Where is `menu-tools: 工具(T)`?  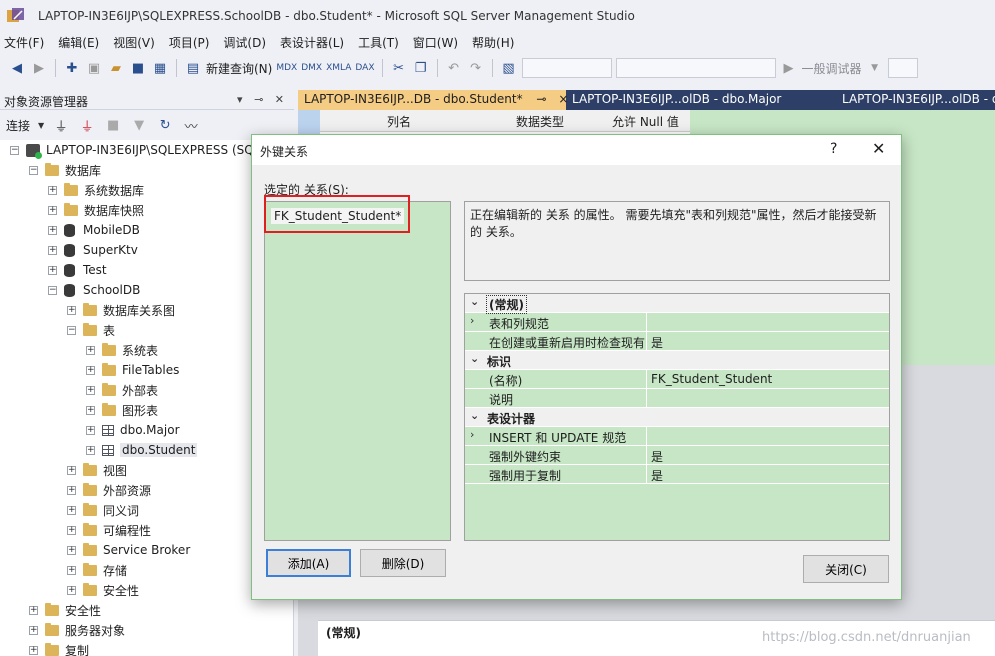
menu-tools: 工具(T) is located at coordinates (381, 42).